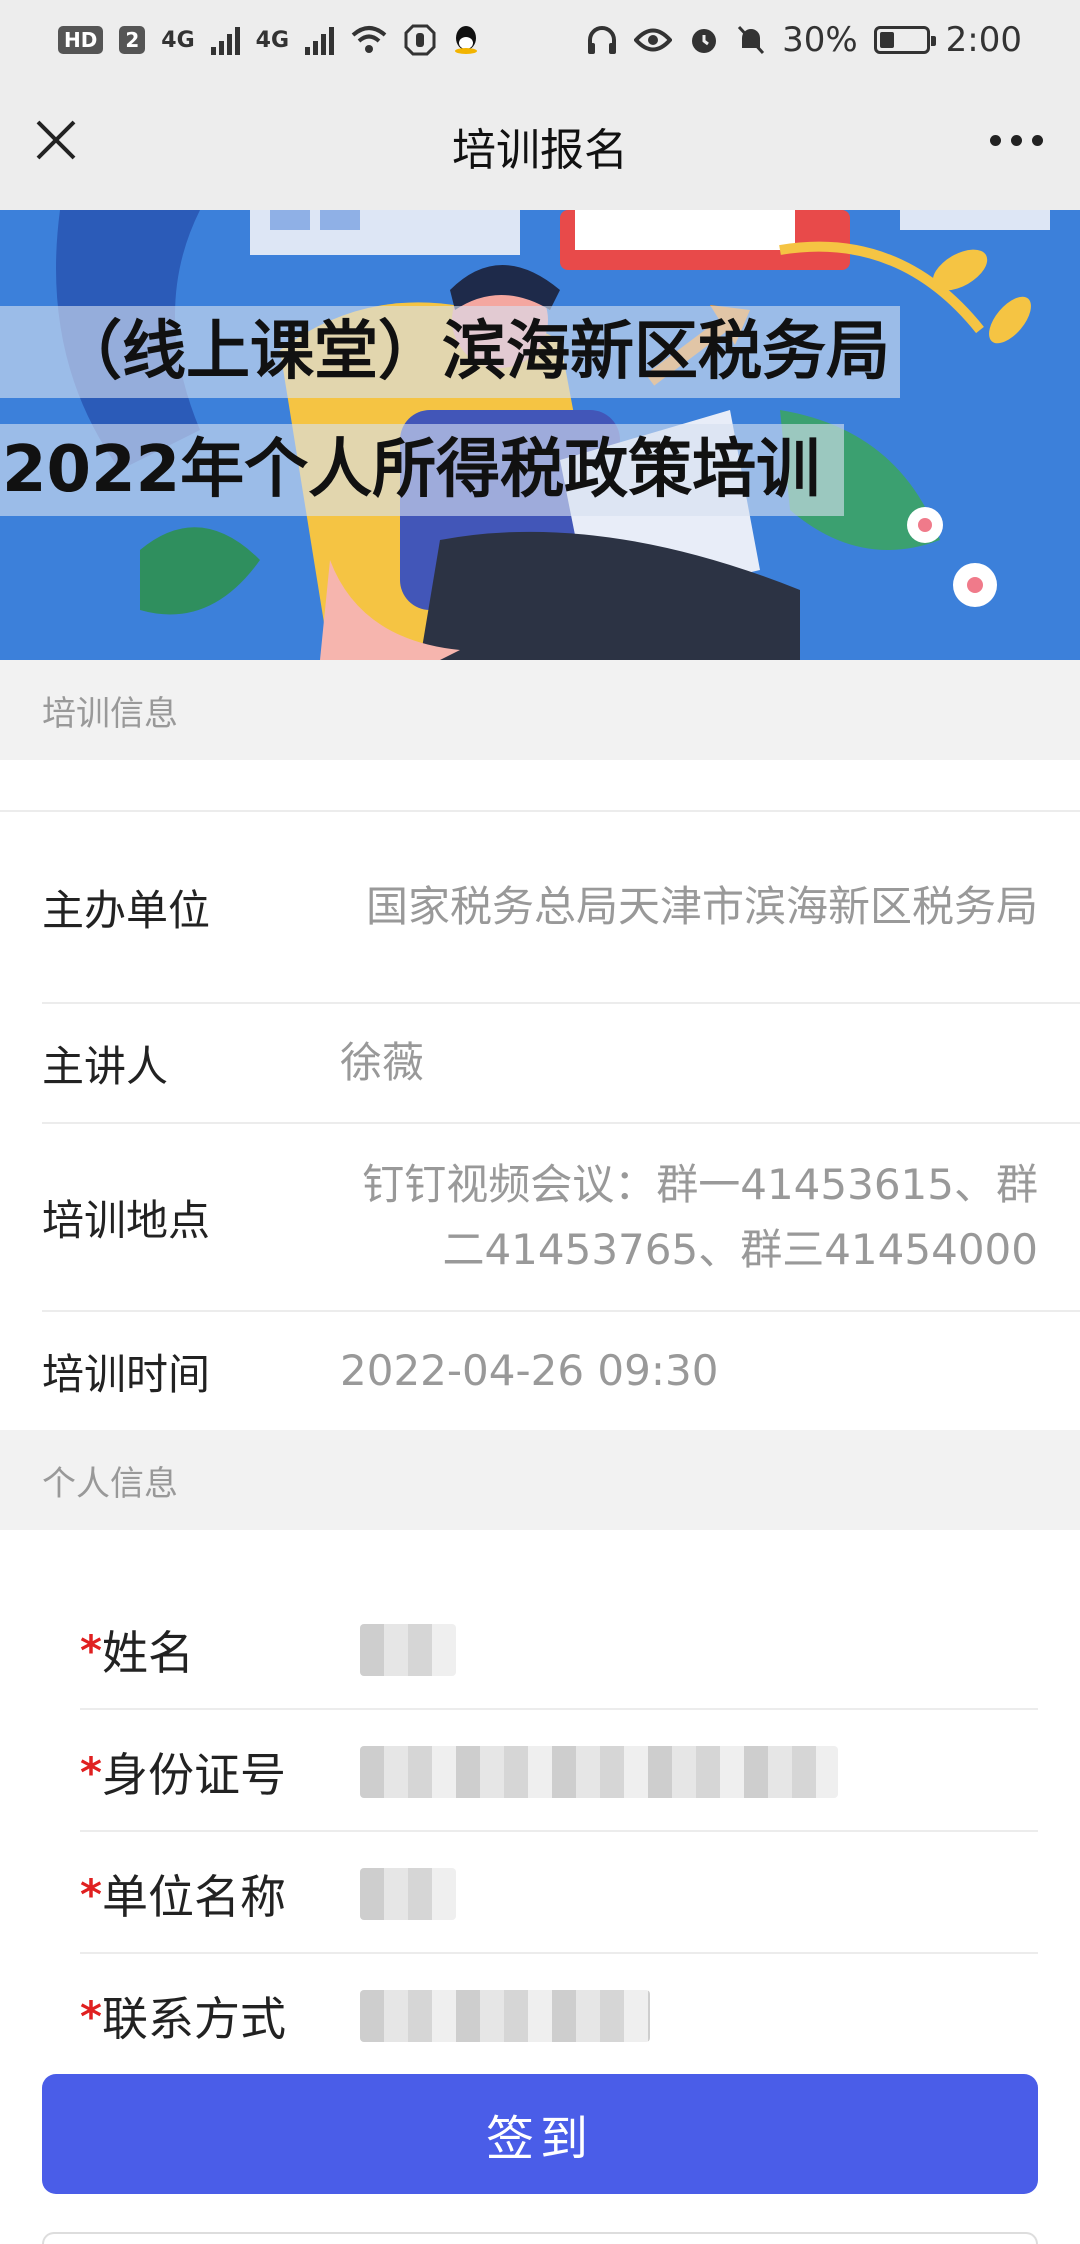 This screenshot has height=2244, width=1080. What do you see at coordinates (422, 470) in the screenshot?
I see `banner-title-line2: 2022年个人所得税政策培训` at bounding box center [422, 470].